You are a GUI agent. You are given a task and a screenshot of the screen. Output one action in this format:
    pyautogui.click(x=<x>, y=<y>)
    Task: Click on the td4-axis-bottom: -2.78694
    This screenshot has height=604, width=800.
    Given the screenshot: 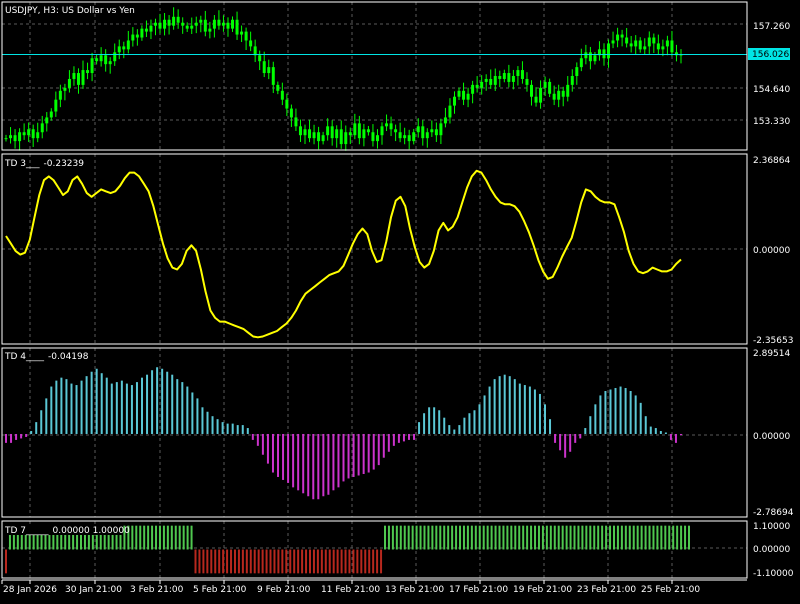 What is the action you would take?
    pyautogui.click(x=773, y=513)
    